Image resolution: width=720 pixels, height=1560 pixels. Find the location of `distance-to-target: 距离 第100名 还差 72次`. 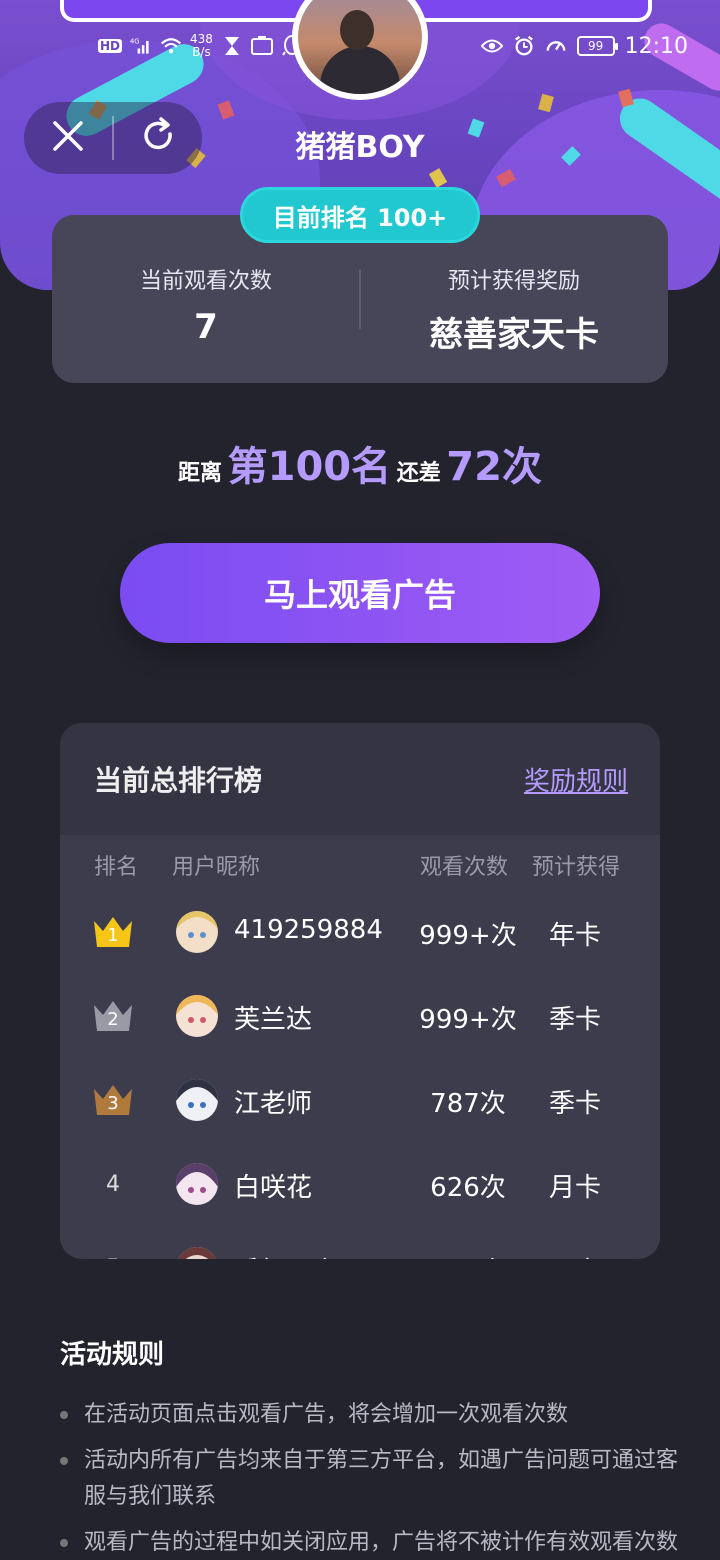

distance-to-target: 距离 第100名 还差 72次 is located at coordinates (360, 463).